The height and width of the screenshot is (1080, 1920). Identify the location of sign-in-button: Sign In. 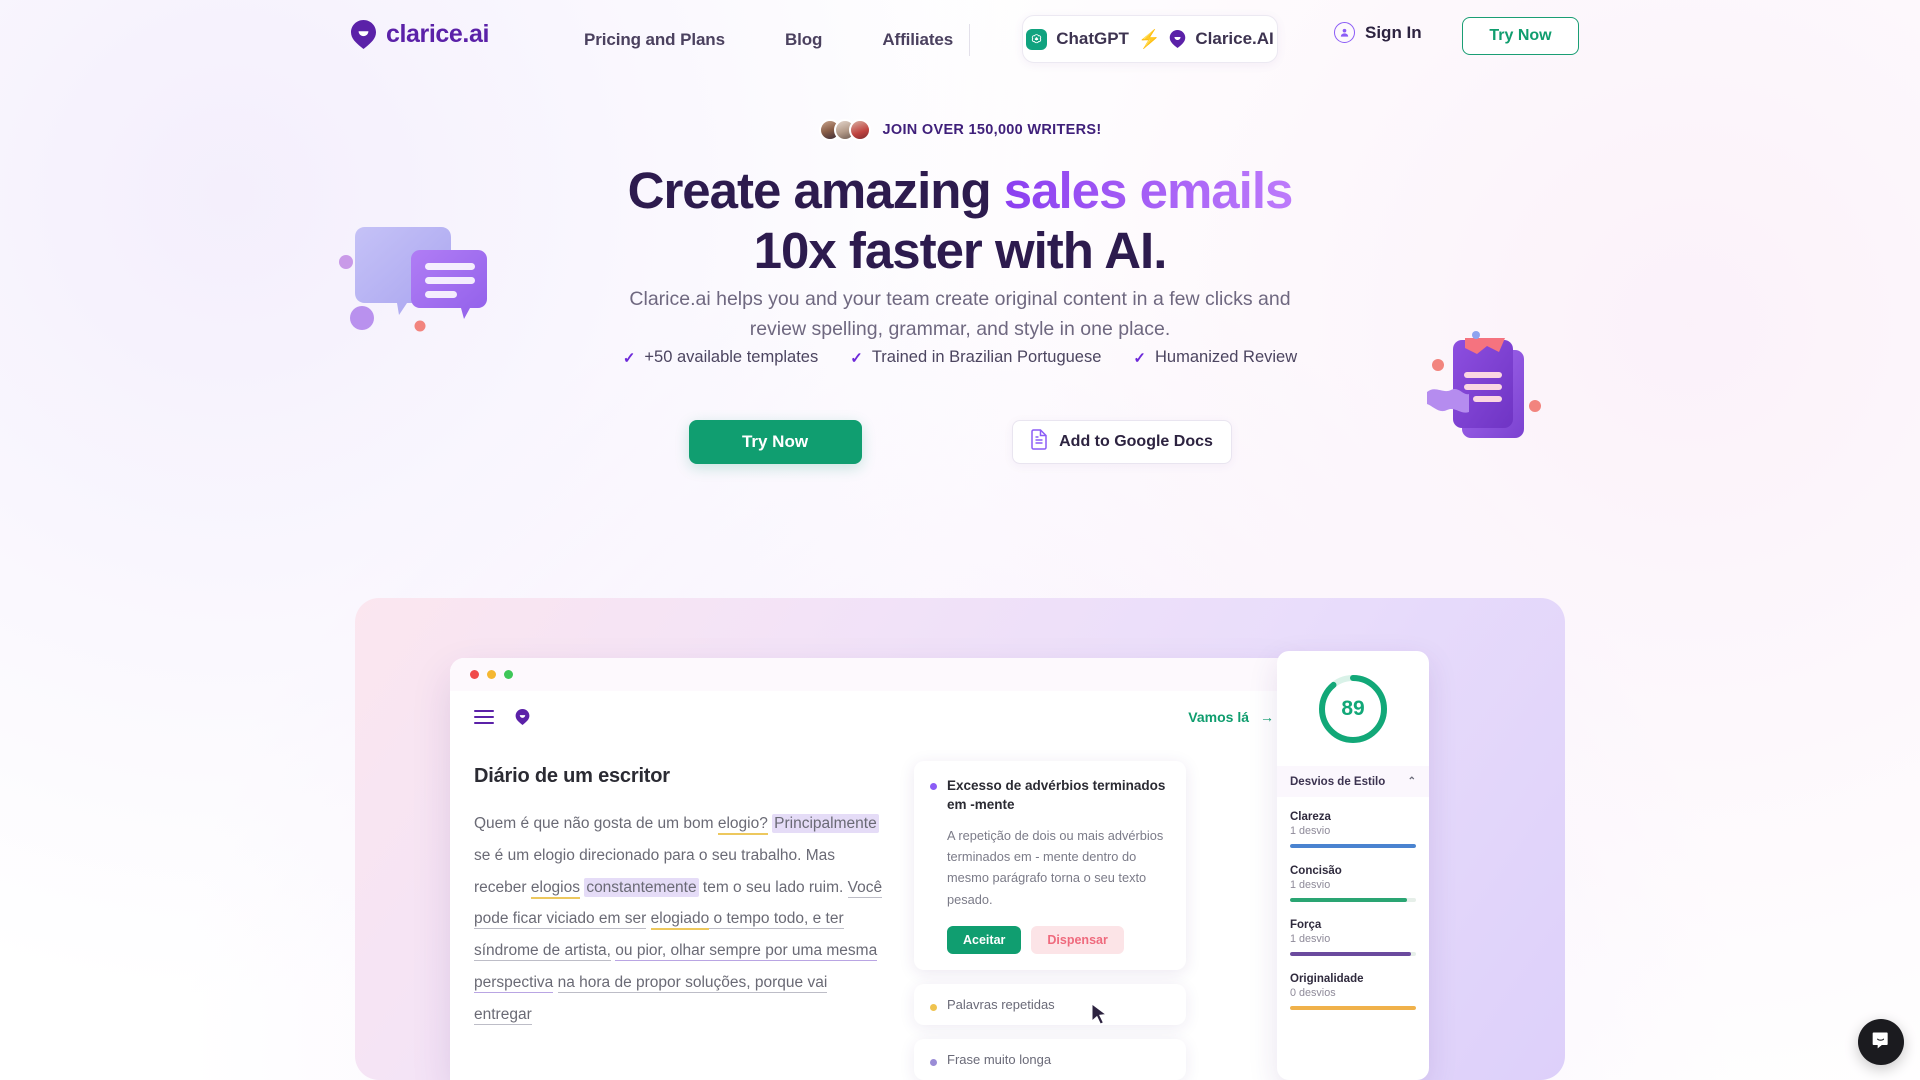
(1378, 32).